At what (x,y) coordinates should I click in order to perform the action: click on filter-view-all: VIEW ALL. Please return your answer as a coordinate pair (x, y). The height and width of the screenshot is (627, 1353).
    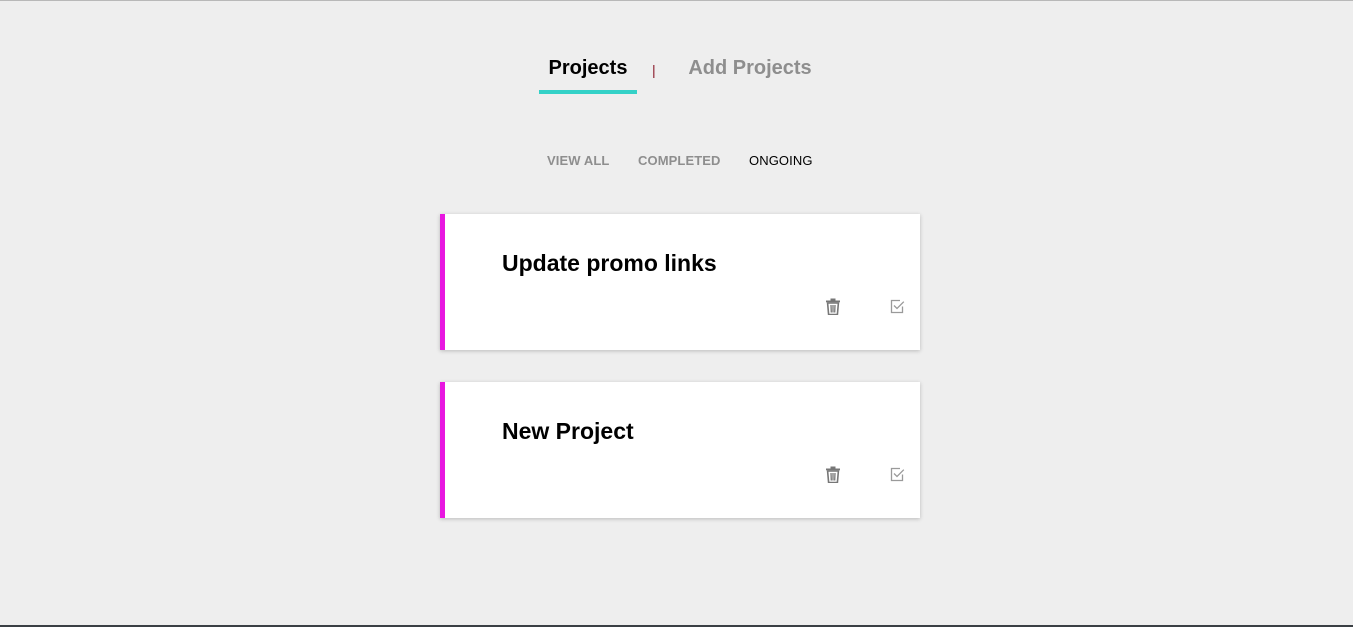
    Looking at the image, I should click on (578, 161).